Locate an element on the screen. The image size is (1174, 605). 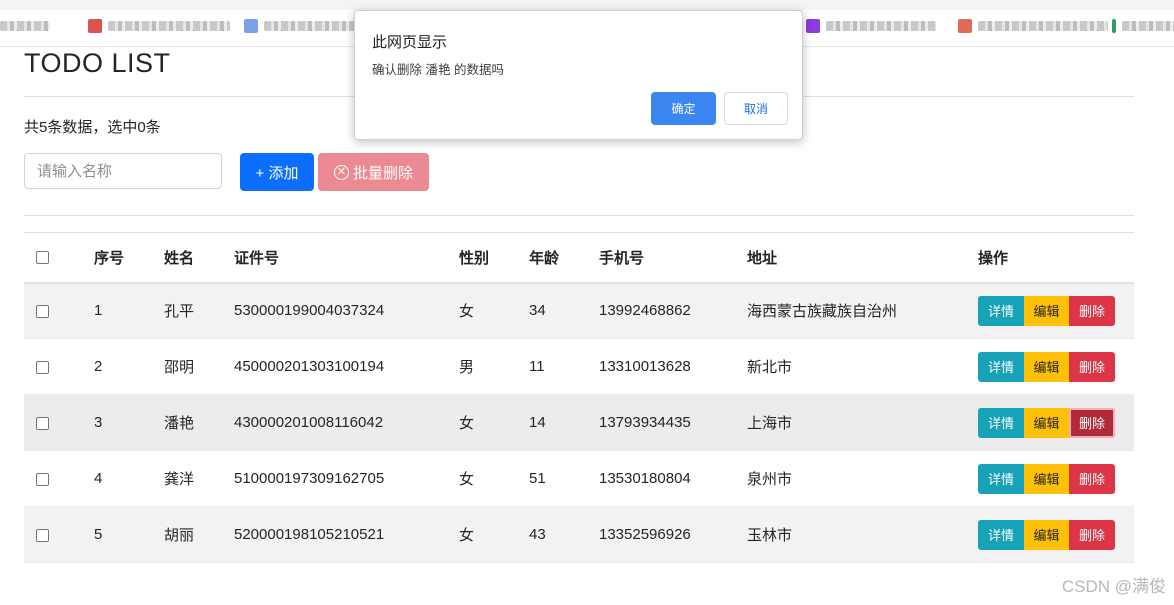
cell-id: 530000199004037324 is located at coordinates (309, 311).